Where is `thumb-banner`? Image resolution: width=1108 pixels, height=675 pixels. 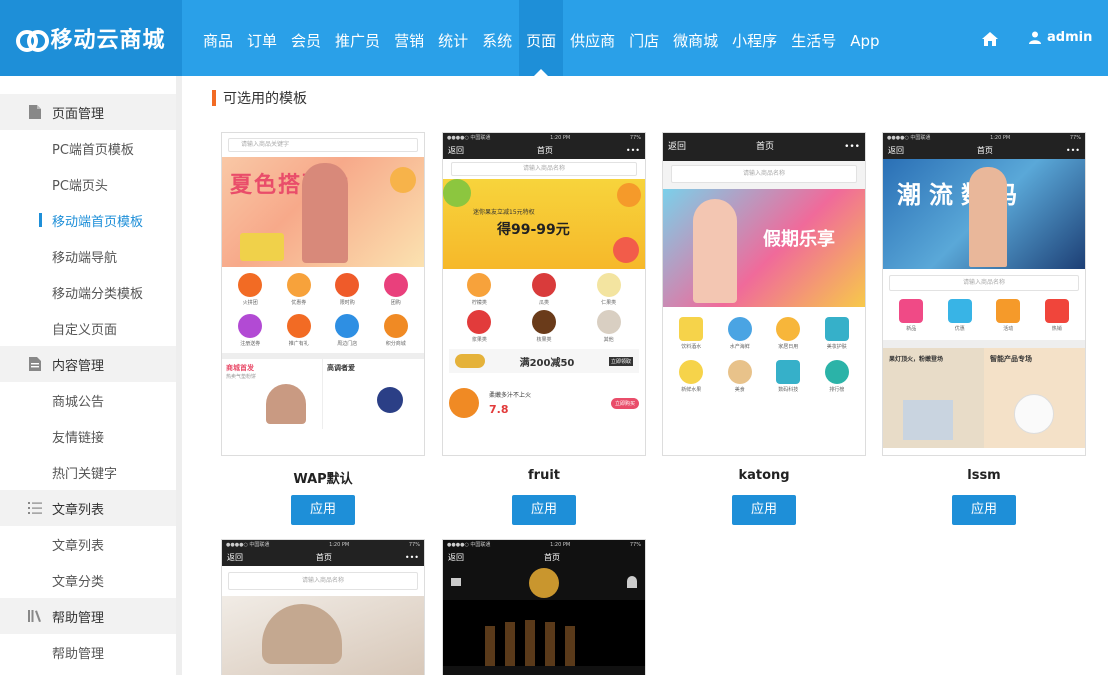 thumb-banner is located at coordinates (323, 635).